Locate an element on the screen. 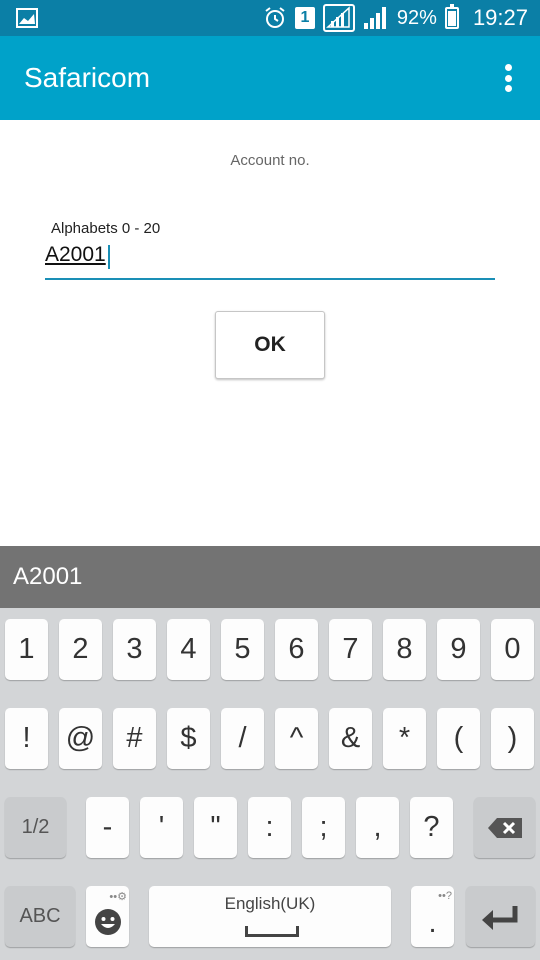  key-row3-5: , is located at coordinates (377, 827).